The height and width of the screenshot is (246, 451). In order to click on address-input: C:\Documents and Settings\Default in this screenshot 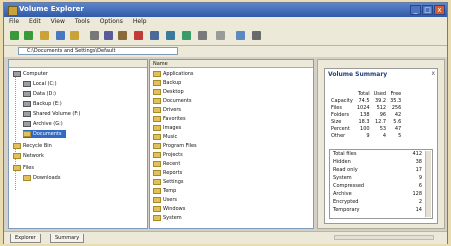, I will do `click(98, 51)`.